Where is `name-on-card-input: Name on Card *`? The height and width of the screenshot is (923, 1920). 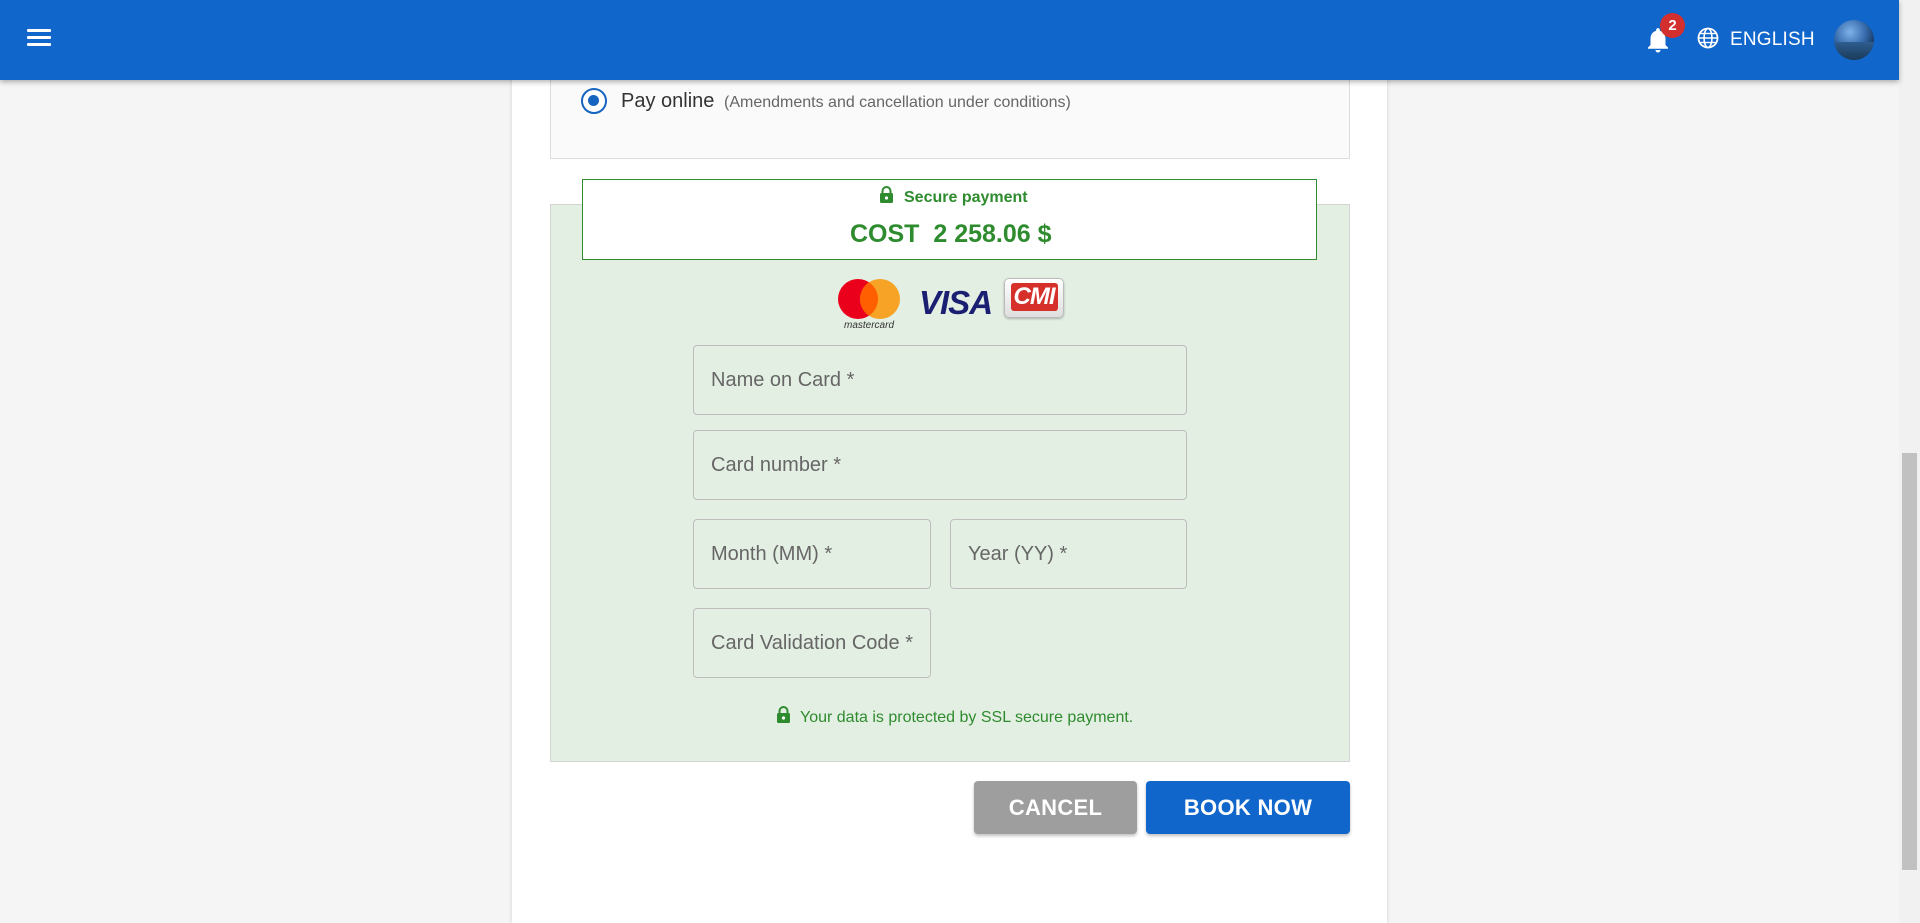
name-on-card-input: Name on Card * is located at coordinates (940, 380).